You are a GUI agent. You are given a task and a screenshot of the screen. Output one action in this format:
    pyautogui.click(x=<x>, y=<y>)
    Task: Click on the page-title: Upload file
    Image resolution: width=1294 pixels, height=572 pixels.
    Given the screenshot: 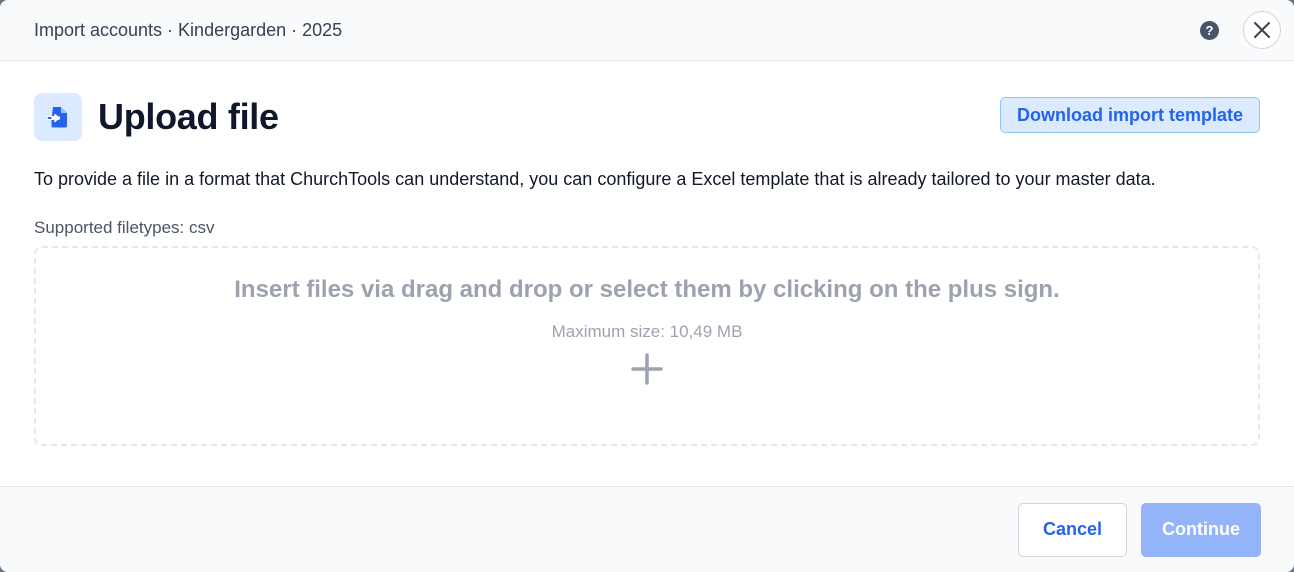 What is the action you would take?
    pyautogui.click(x=188, y=116)
    